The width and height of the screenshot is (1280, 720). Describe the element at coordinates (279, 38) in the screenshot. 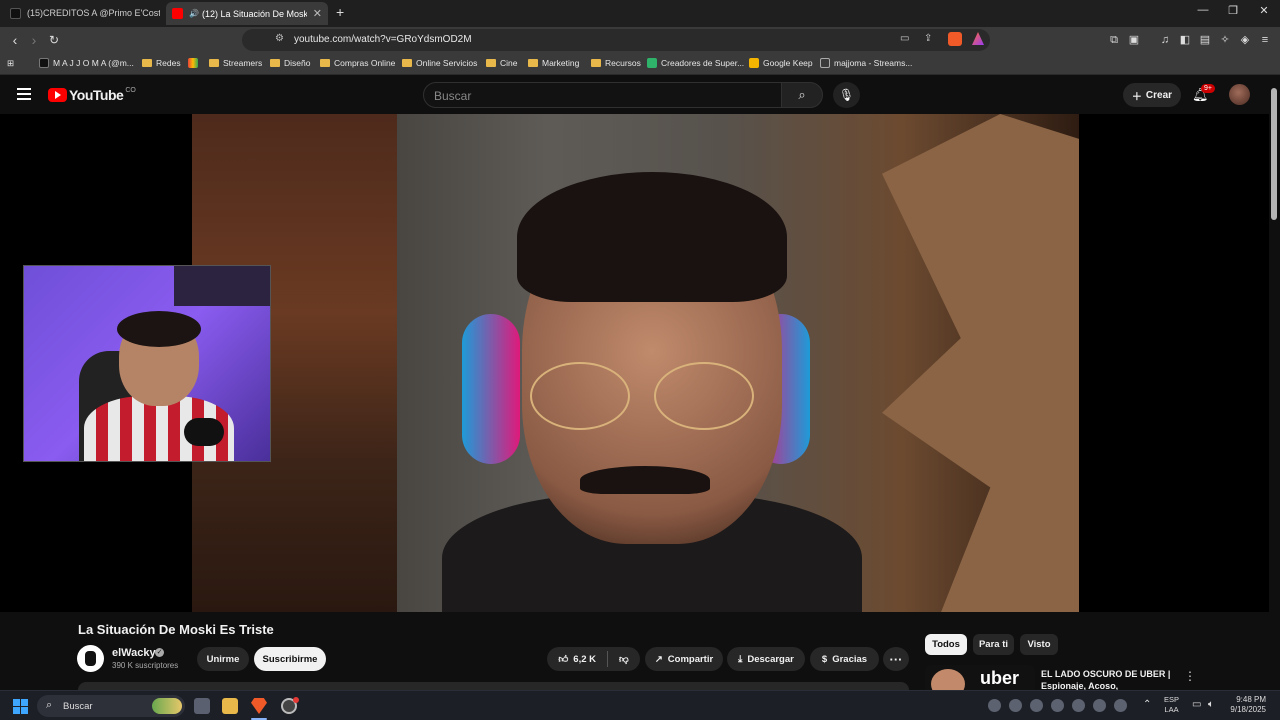

I see `site-info-icon: ⚙` at that location.